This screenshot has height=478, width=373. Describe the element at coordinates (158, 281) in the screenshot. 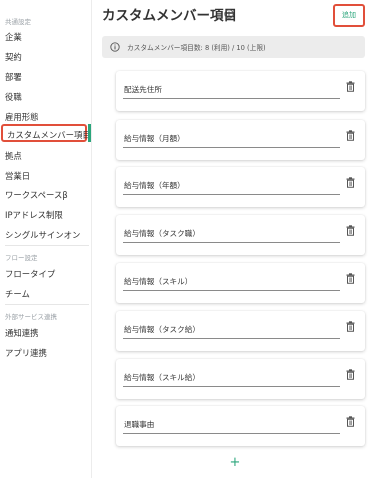

I see `field-input: 給与情報（スキル）` at that location.